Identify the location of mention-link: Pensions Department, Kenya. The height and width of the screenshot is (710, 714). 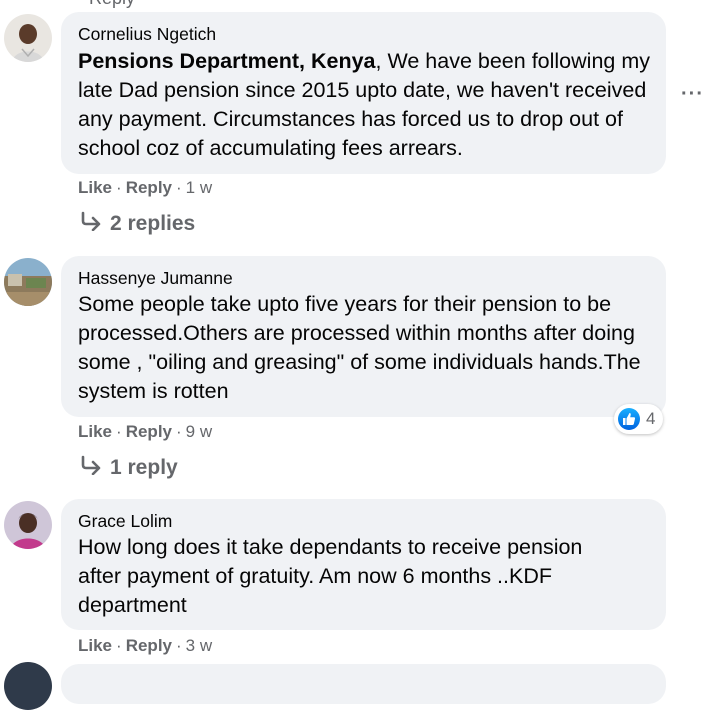
(227, 61).